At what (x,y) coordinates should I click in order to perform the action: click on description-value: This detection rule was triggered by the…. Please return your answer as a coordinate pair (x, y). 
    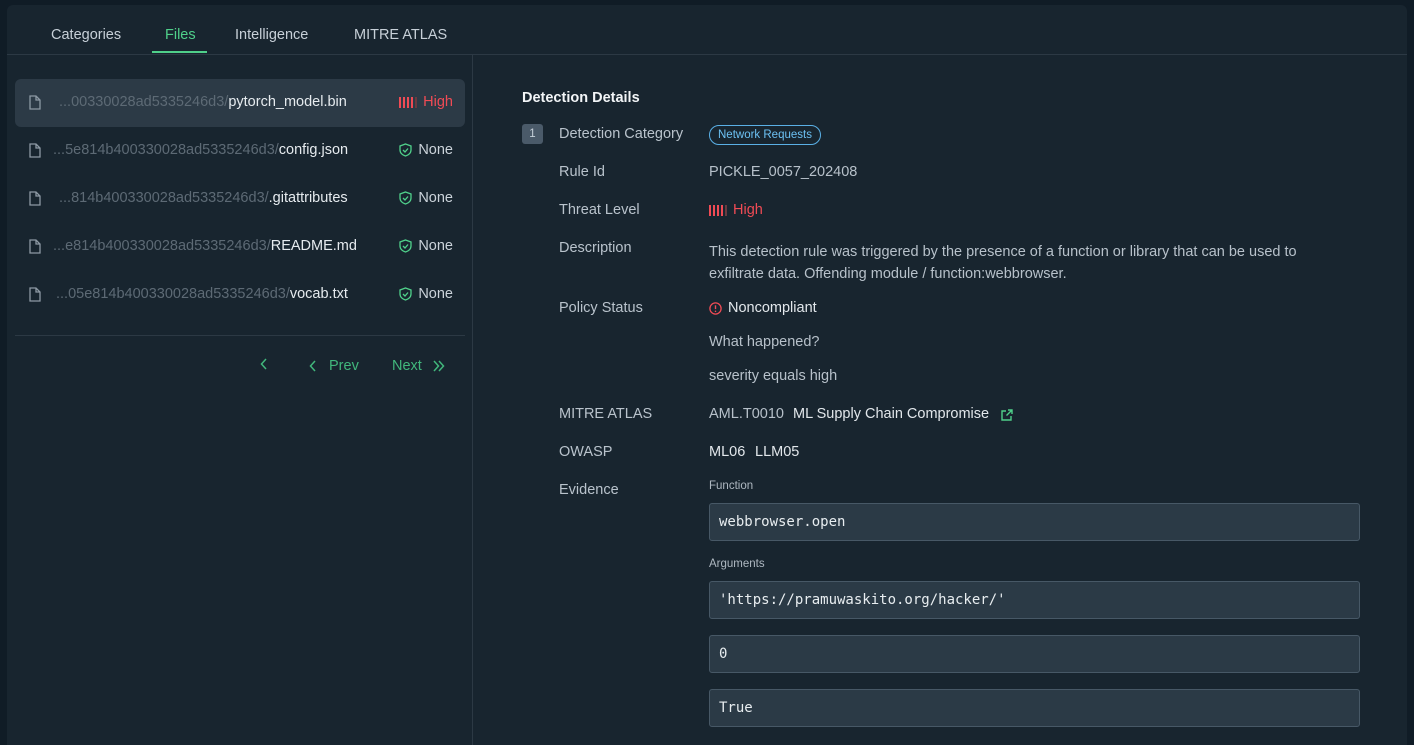
    Looking at the image, I should click on (1003, 263).